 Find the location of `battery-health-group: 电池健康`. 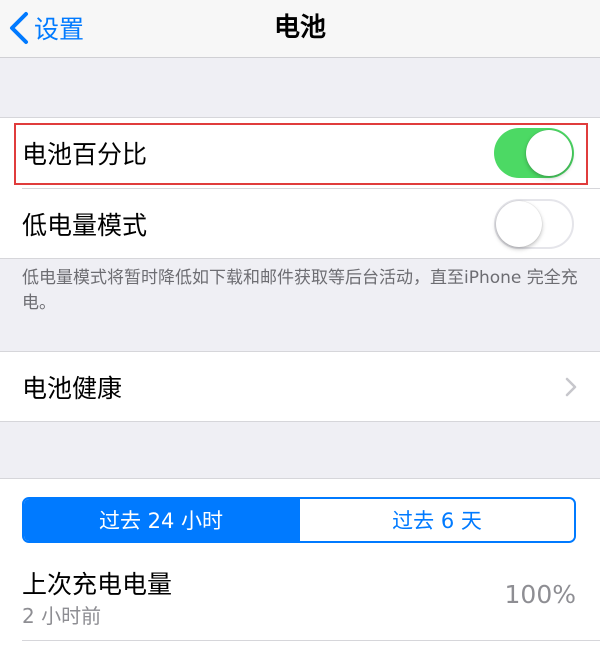

battery-health-group: 电池健康 is located at coordinates (300, 386).